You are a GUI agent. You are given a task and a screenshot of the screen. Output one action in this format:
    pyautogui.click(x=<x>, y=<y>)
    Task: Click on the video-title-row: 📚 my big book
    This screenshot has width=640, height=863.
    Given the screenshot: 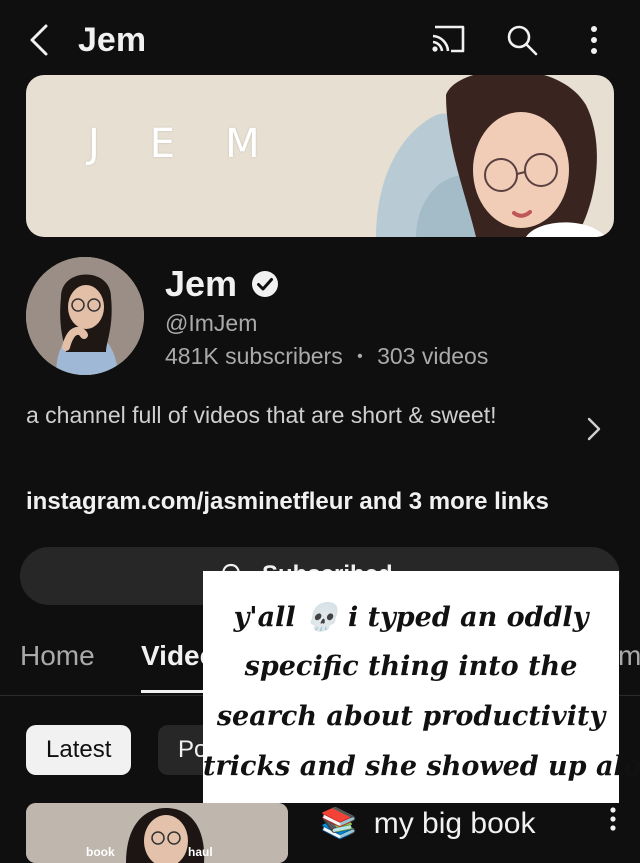 What is the action you would take?
    pyautogui.click(x=427, y=823)
    